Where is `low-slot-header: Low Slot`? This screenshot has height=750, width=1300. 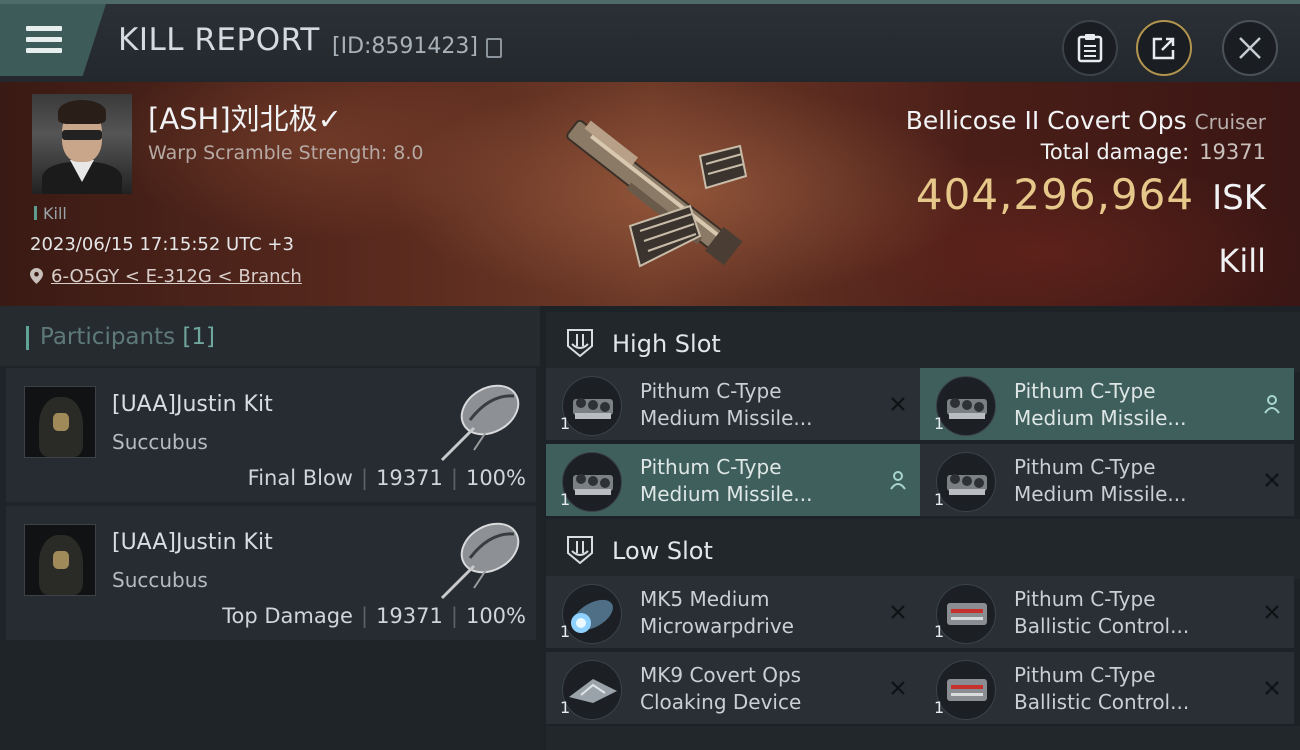 low-slot-header: Low Slot is located at coordinates (923, 549).